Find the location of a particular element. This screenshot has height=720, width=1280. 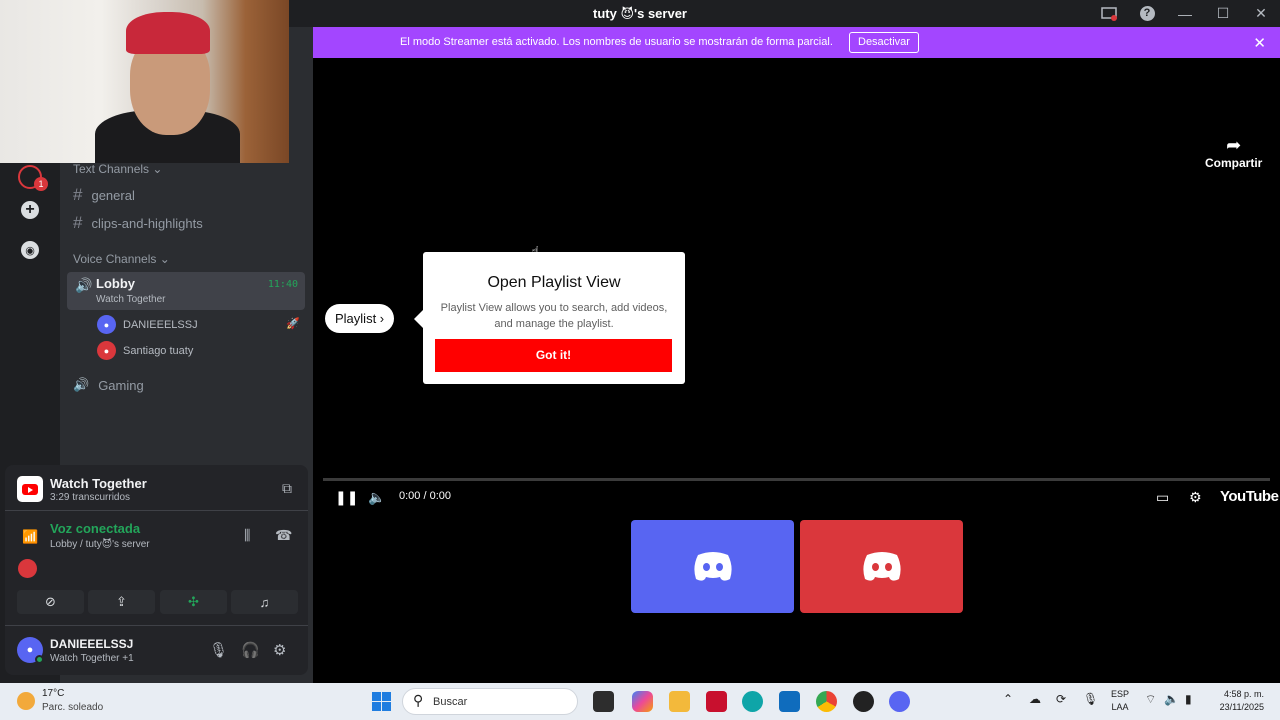

search-icon: ⚲ is located at coordinates (418, 700).